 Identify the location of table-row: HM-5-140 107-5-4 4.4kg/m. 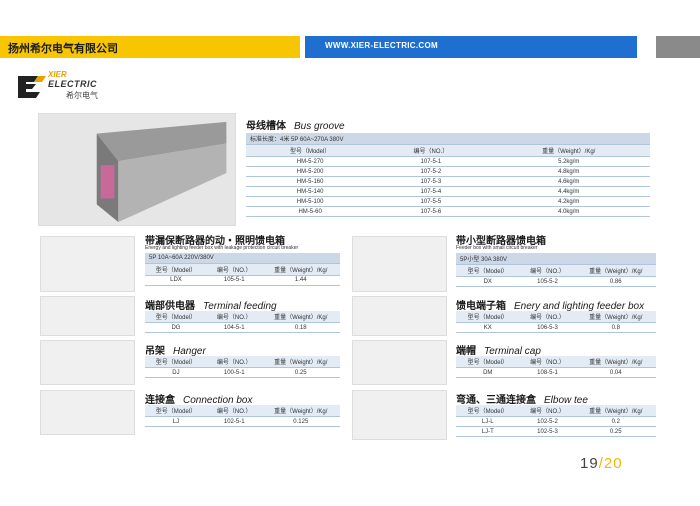
(448, 191).